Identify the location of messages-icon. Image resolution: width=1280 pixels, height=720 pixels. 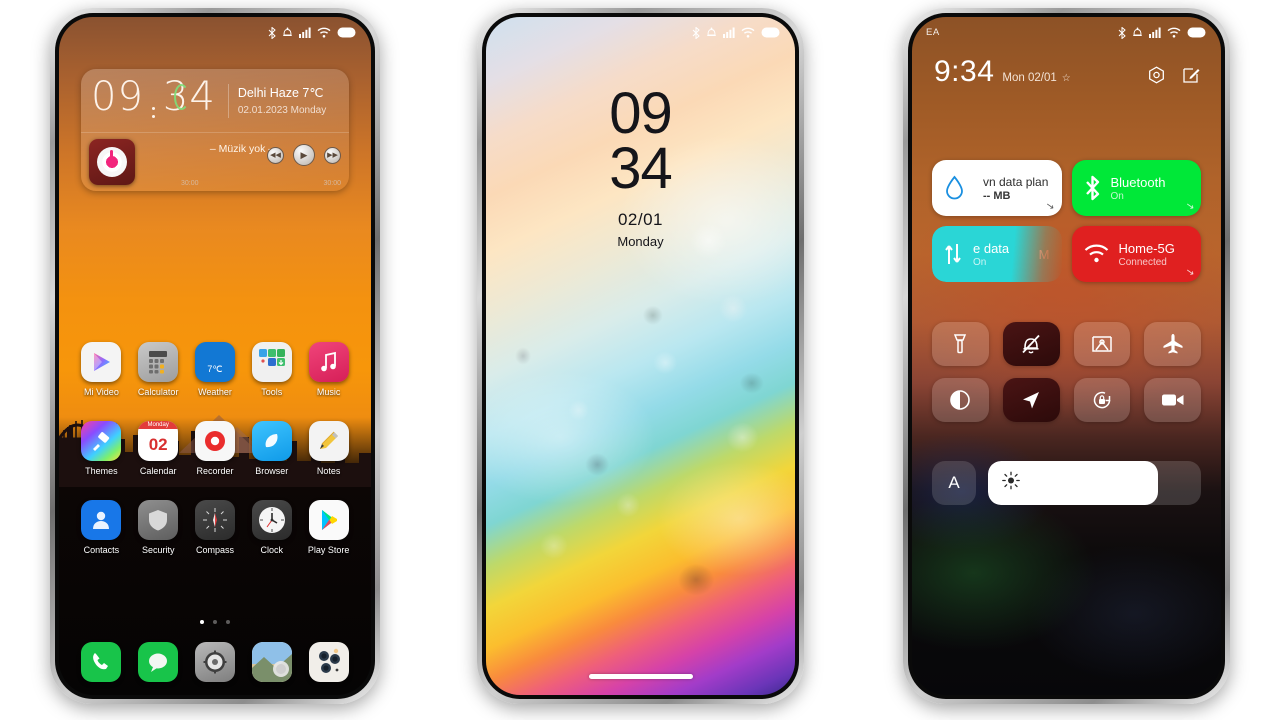
(158, 662).